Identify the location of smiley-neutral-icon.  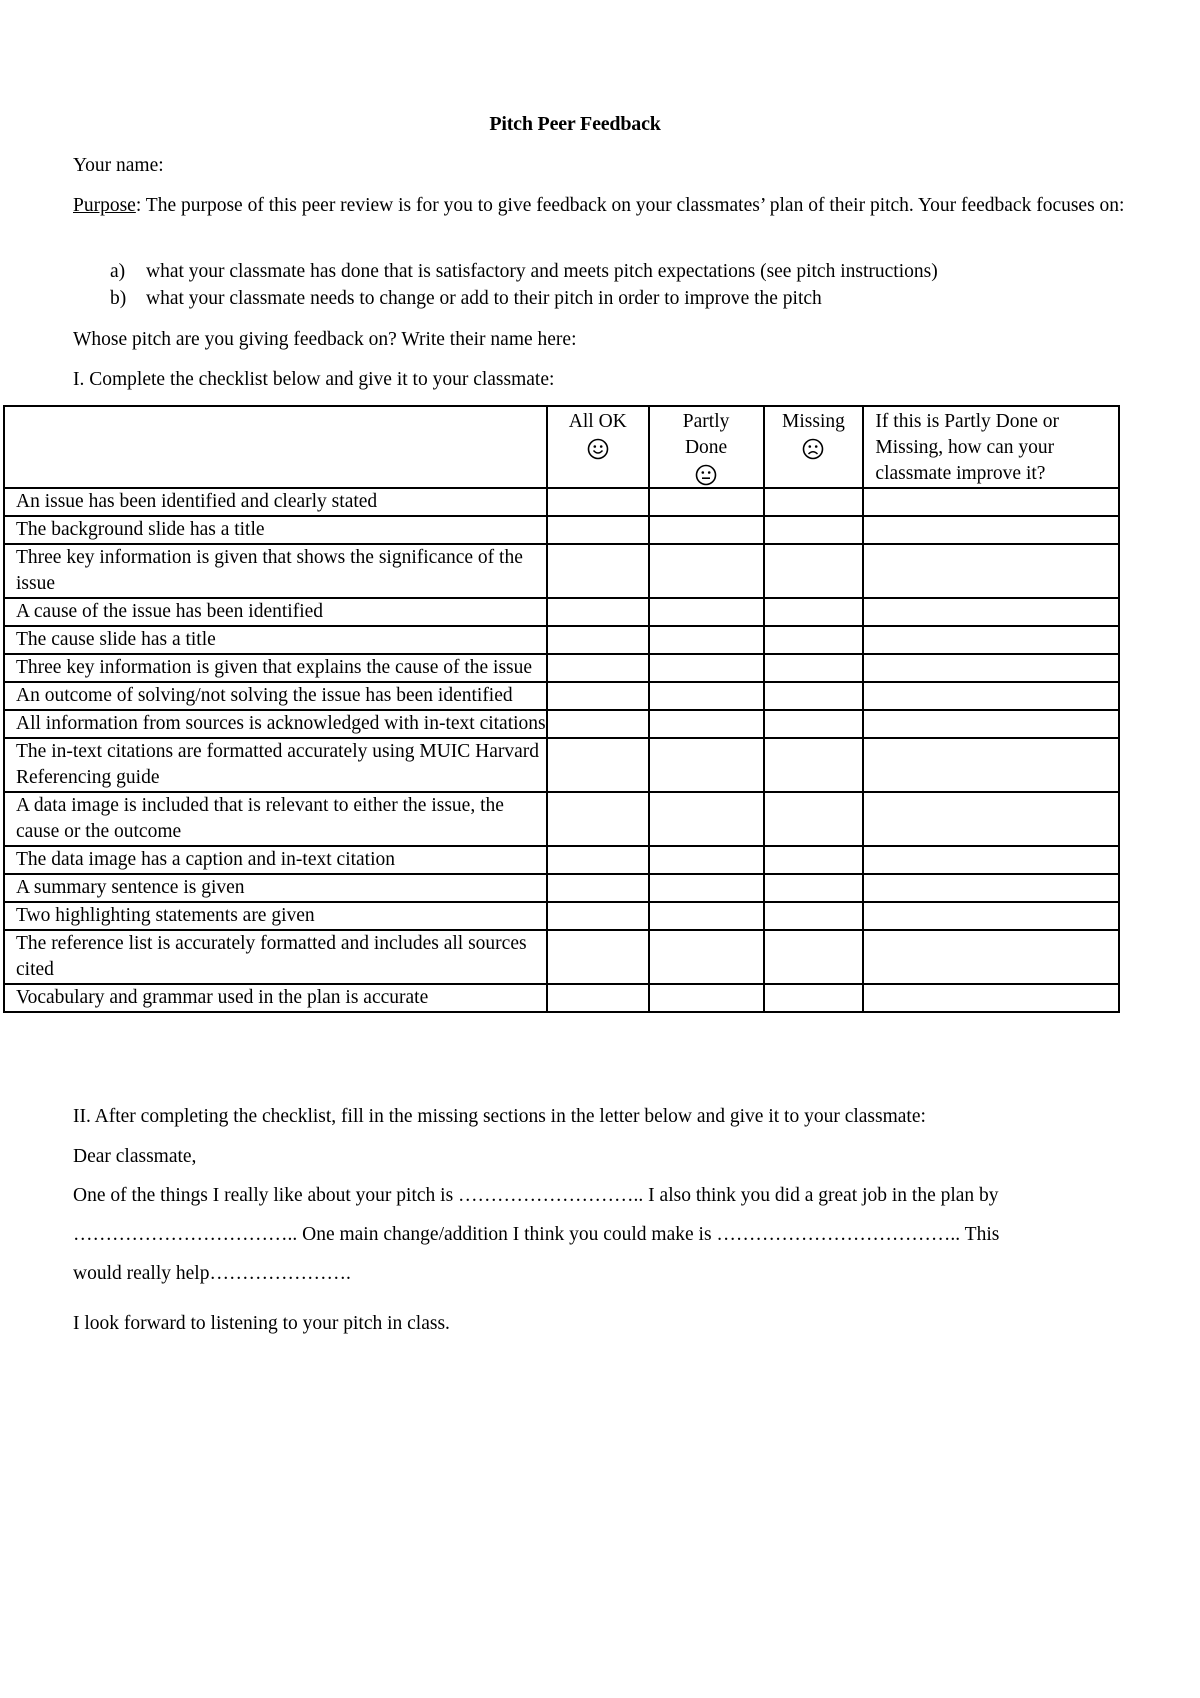
(706, 474).